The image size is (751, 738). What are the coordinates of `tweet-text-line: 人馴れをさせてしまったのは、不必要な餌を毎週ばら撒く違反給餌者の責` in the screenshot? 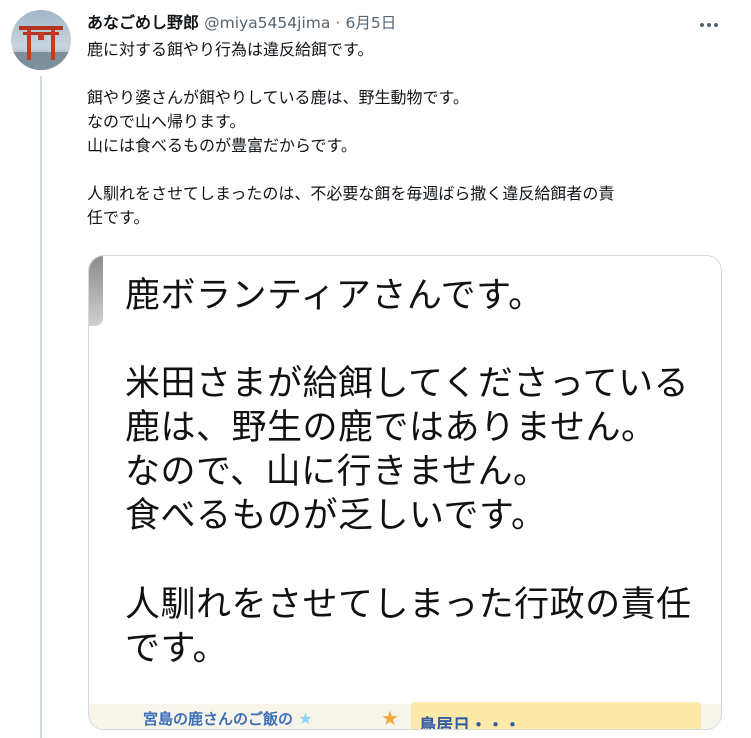 It's located at (351, 193).